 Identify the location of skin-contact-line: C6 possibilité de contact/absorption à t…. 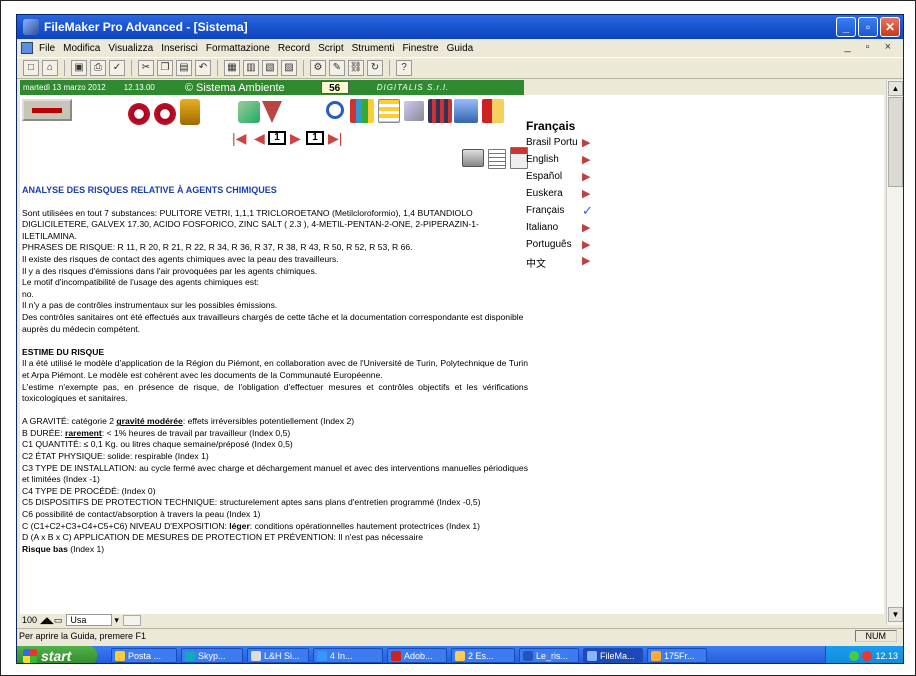
(141, 514).